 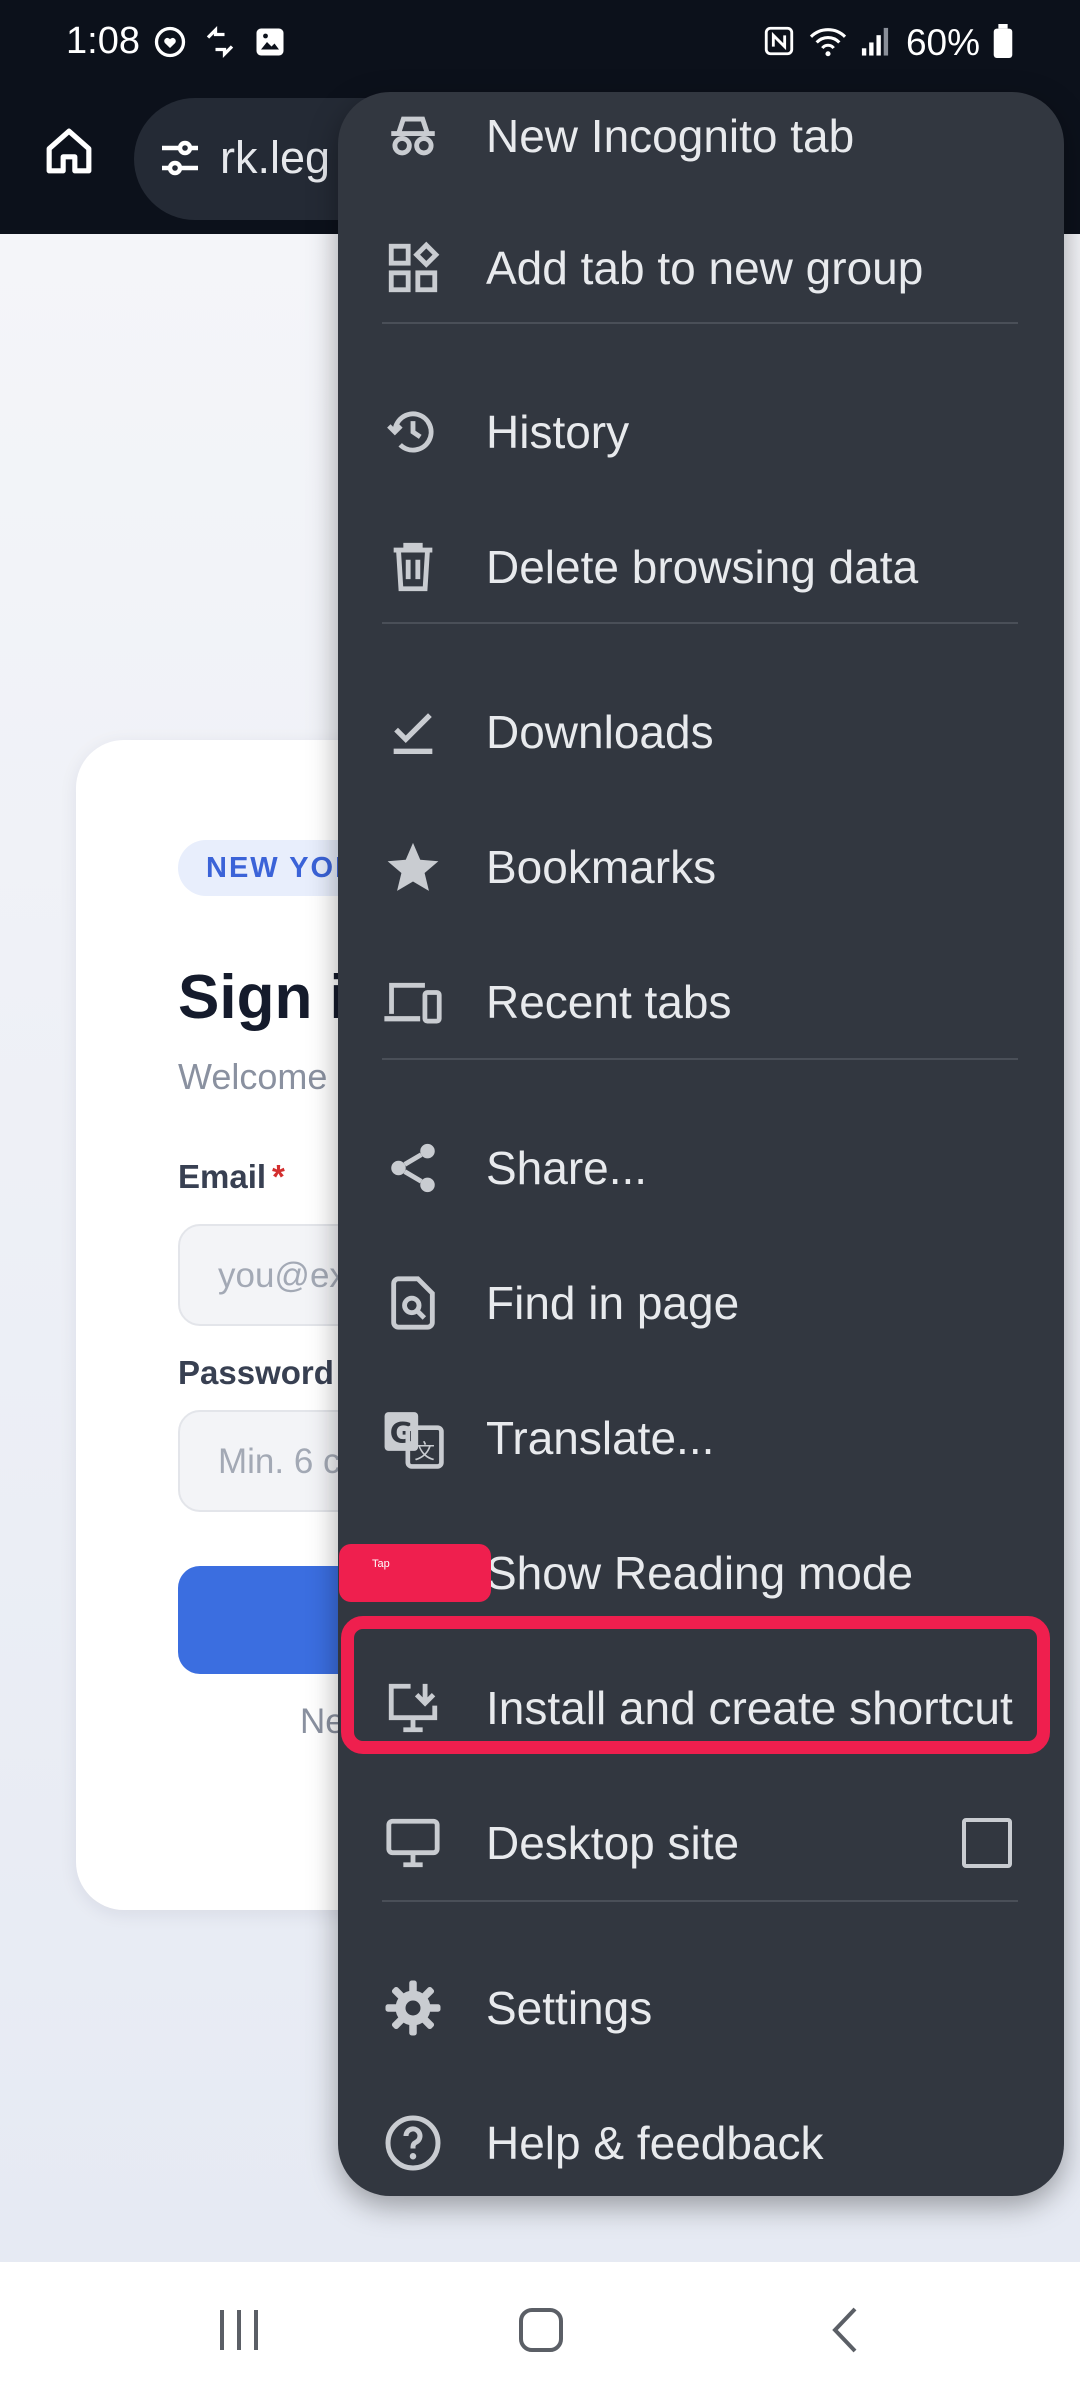 I want to click on menu-item-bookmarks: Bookmarks, so click(x=701, y=867).